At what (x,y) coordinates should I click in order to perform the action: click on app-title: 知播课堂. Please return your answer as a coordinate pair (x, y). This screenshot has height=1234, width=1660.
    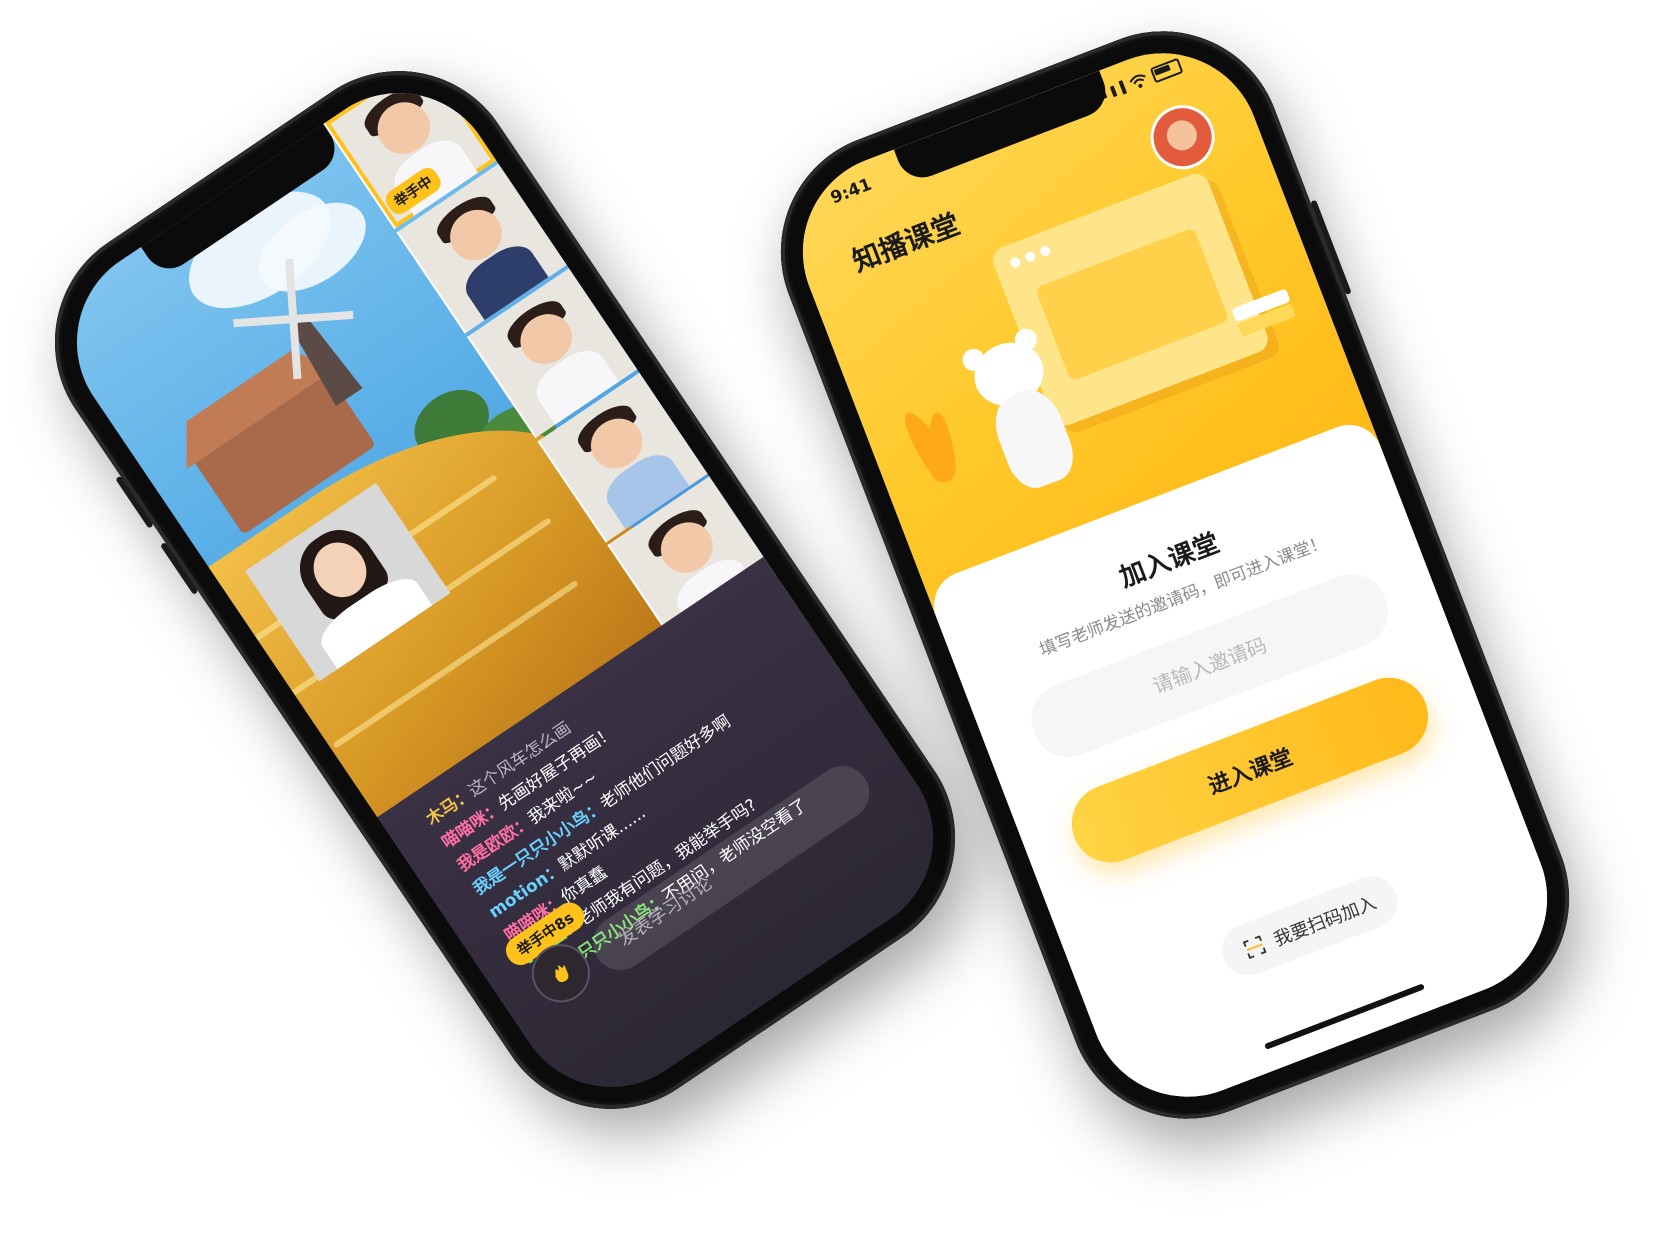
    Looking at the image, I should click on (906, 243).